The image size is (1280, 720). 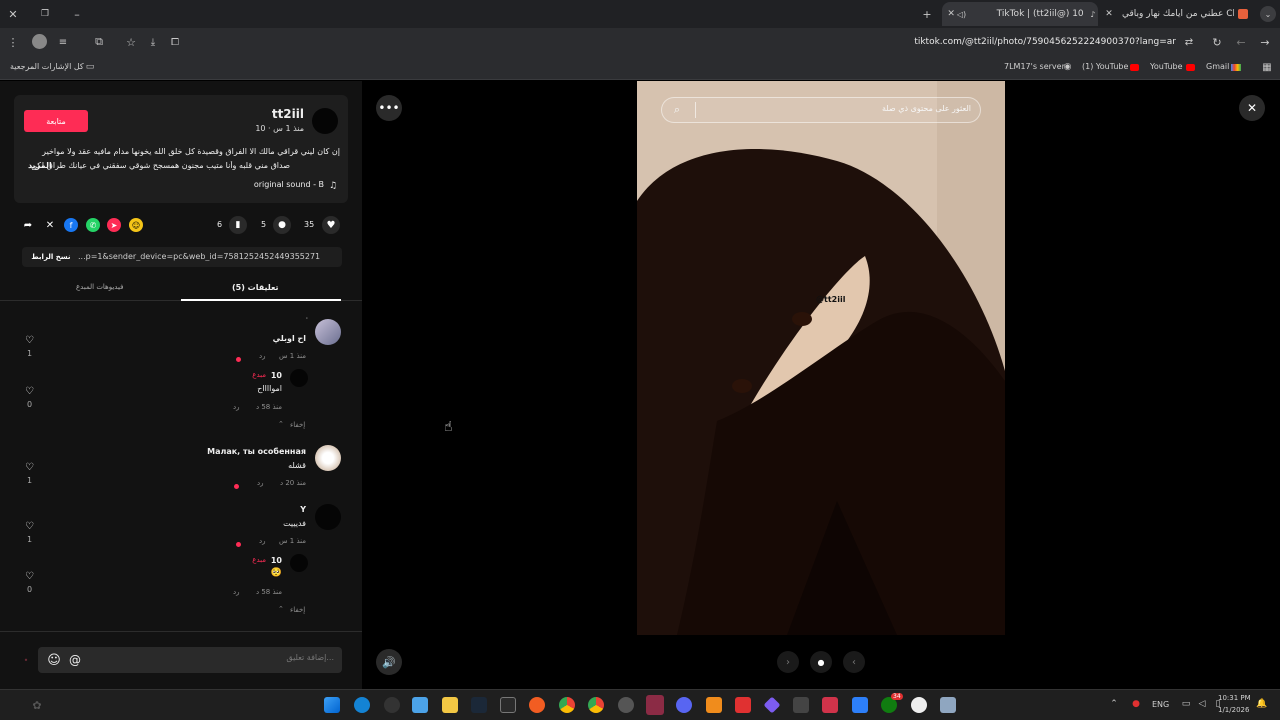 I want to click on settings-gear-icon, so click(x=392, y=705).